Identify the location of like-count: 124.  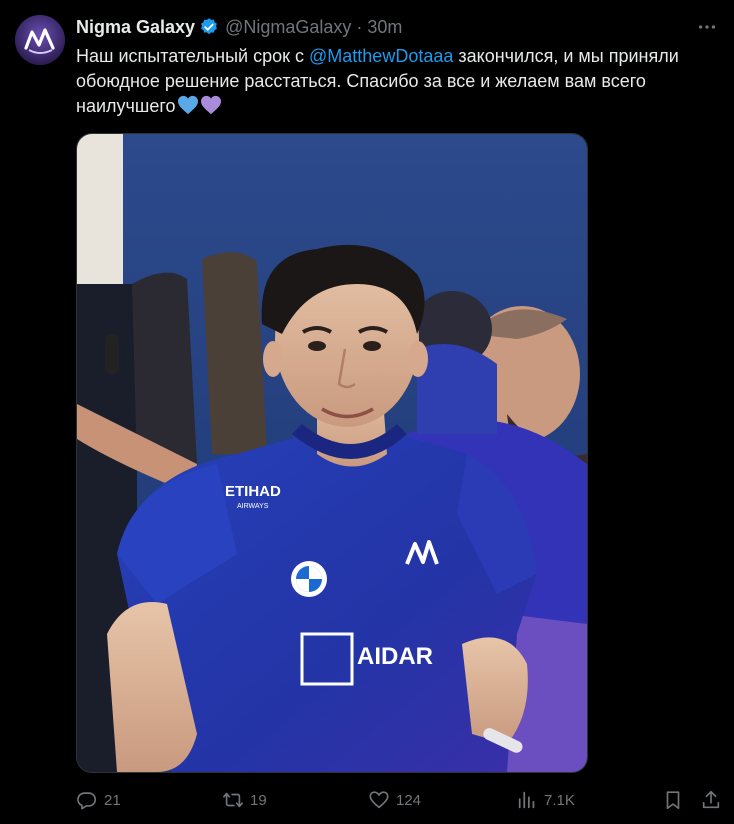
(409, 800).